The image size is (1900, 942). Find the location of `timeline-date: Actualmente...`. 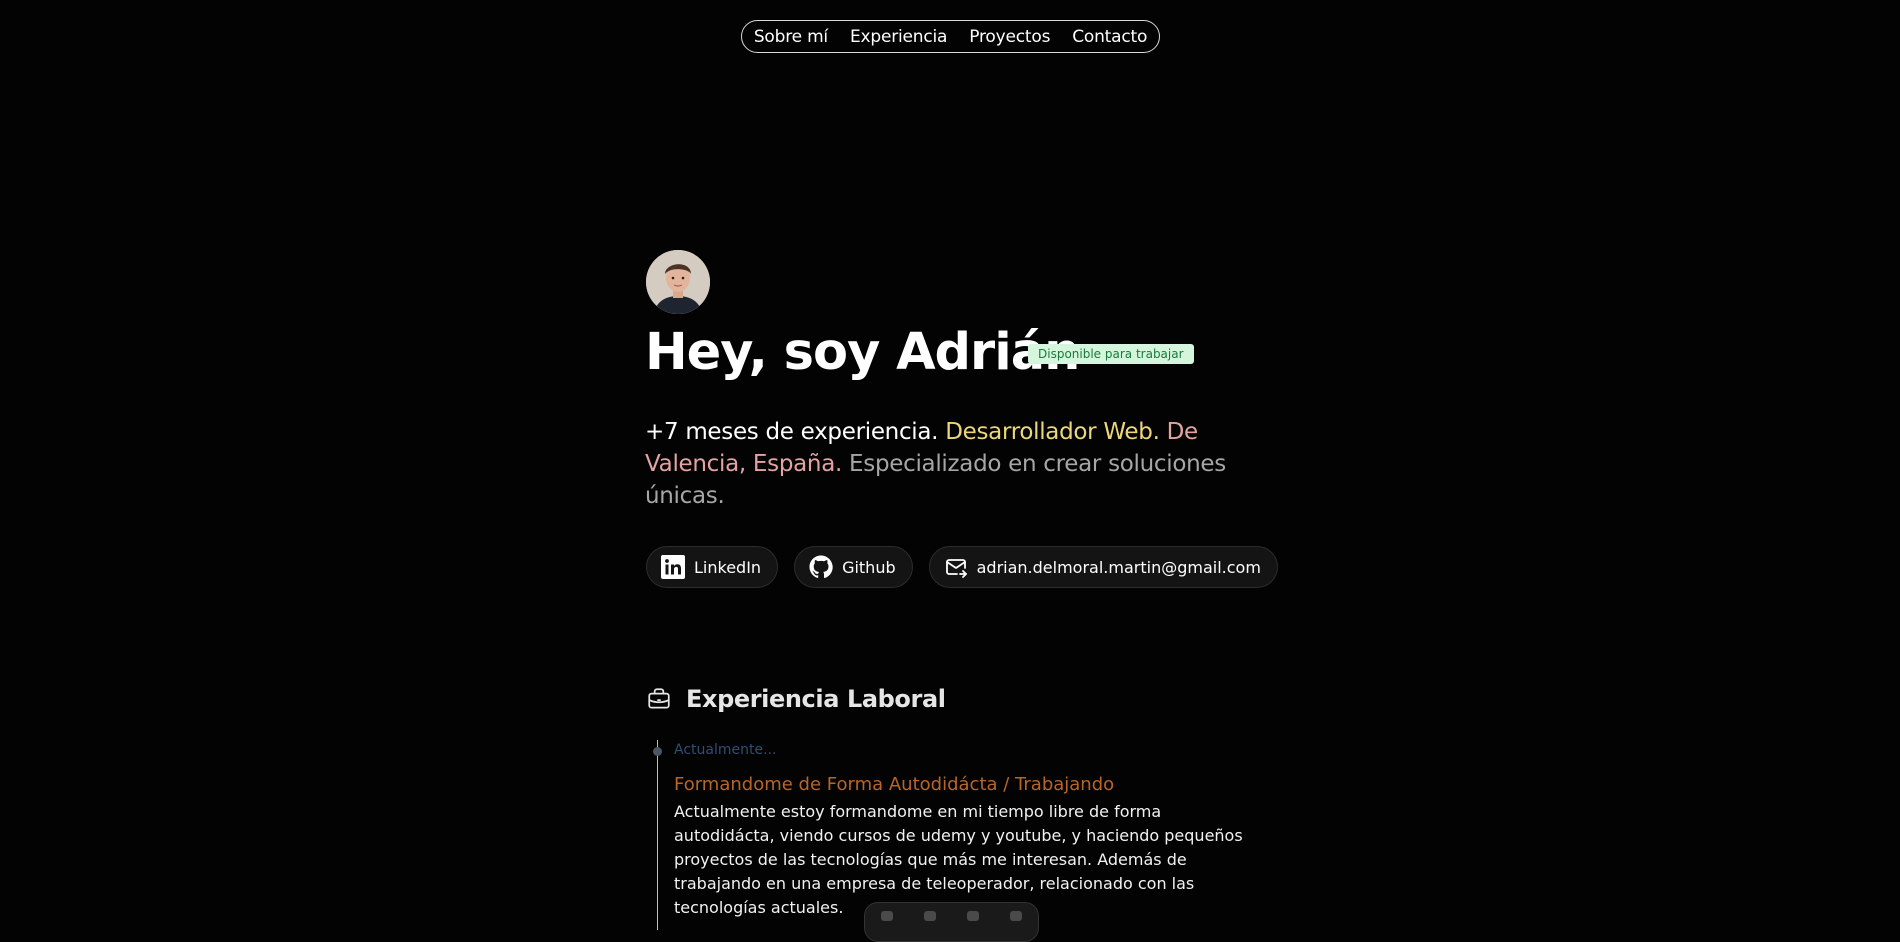

timeline-date: Actualmente... is located at coordinates (725, 750).